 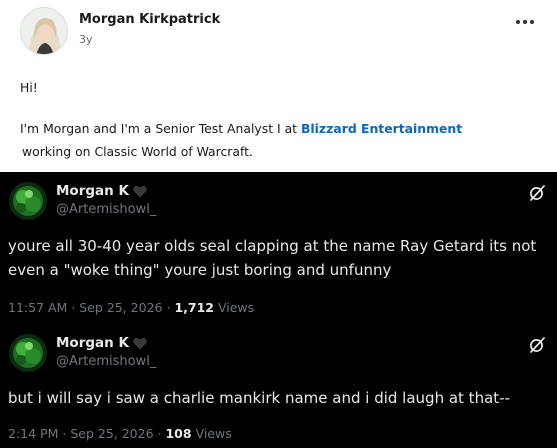 I want to click on company-link: Blizzard Entertainment, so click(x=381, y=128).